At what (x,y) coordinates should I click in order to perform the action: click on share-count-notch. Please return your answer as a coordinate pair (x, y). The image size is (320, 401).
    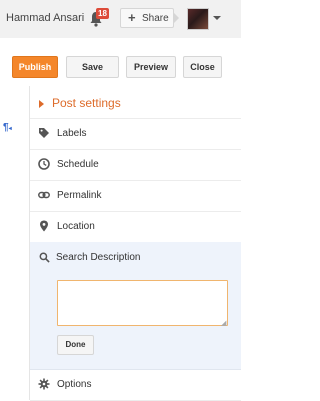
    Looking at the image, I should click on (176, 18).